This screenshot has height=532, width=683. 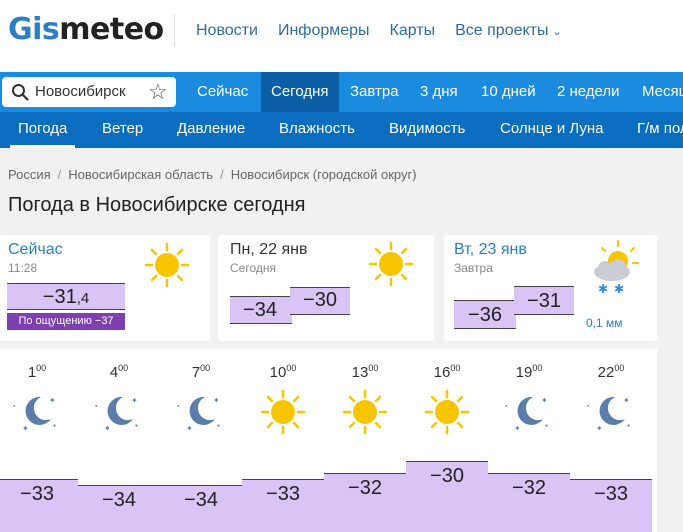 I want to click on tomorrow-label: Завтра, so click(x=473, y=268).